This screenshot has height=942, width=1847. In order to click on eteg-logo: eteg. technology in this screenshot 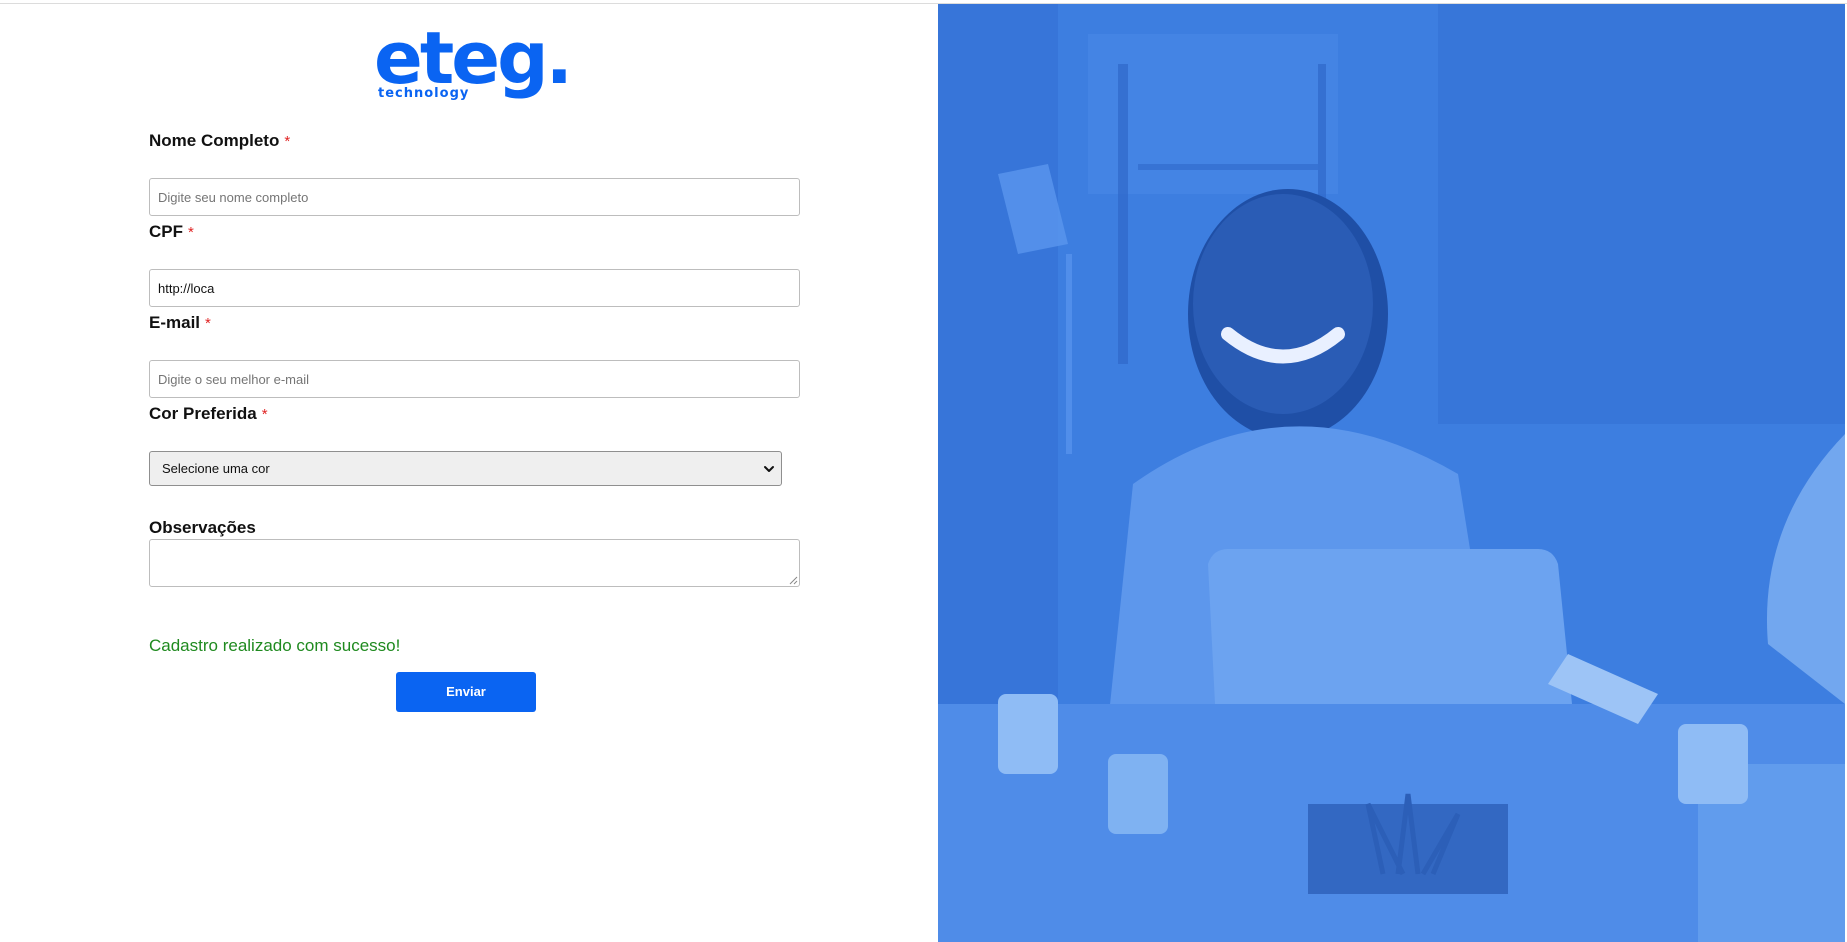, I will do `click(473, 65)`.